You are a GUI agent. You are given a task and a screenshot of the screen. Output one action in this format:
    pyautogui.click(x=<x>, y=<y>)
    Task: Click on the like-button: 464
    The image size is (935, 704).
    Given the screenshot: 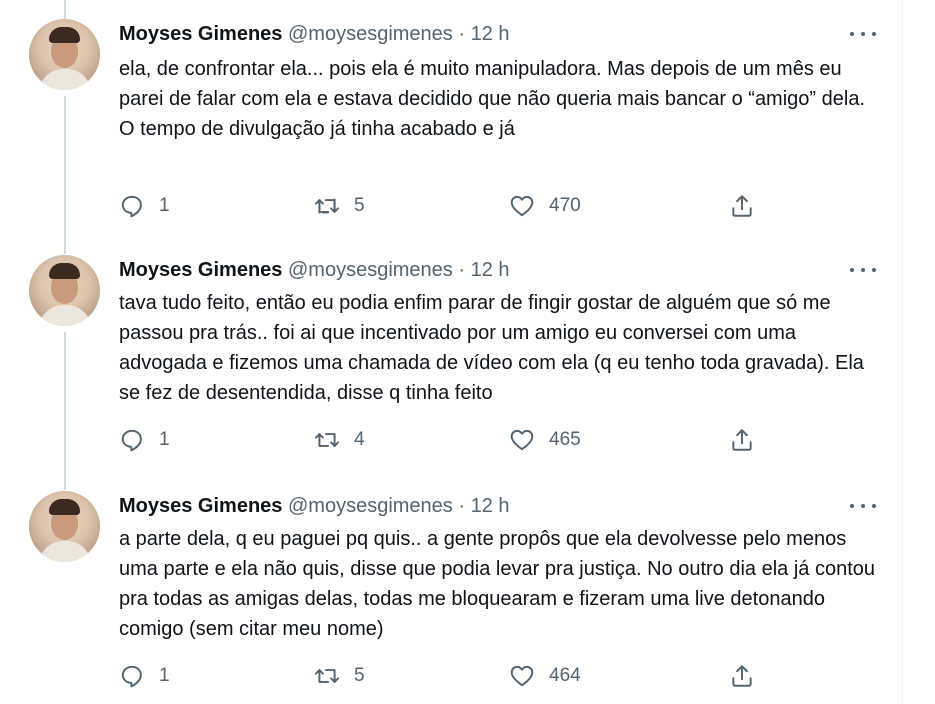 What is the action you would take?
    pyautogui.click(x=545, y=676)
    